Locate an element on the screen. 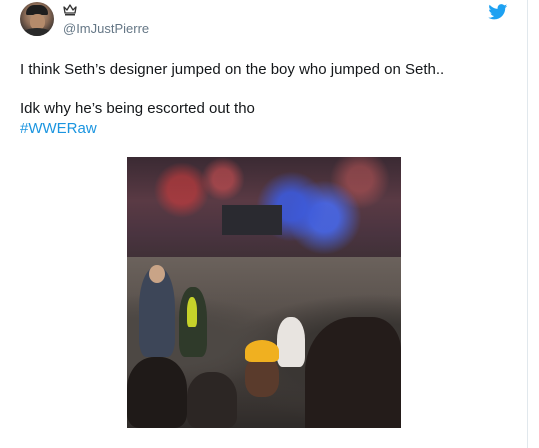 Image resolution: width=539 pixels, height=448 pixels. avatar-shirt is located at coordinates (37, 32).